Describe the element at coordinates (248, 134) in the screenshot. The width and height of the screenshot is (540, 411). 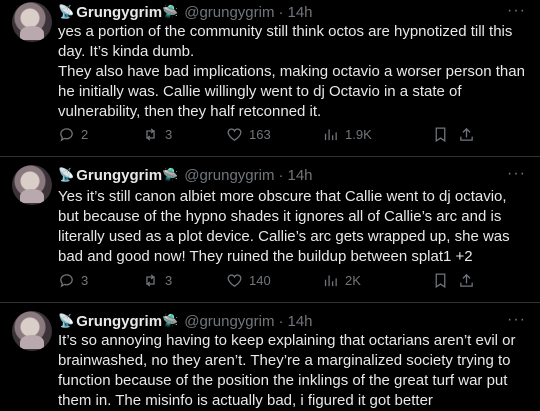
I see `like-button: 163` at that location.